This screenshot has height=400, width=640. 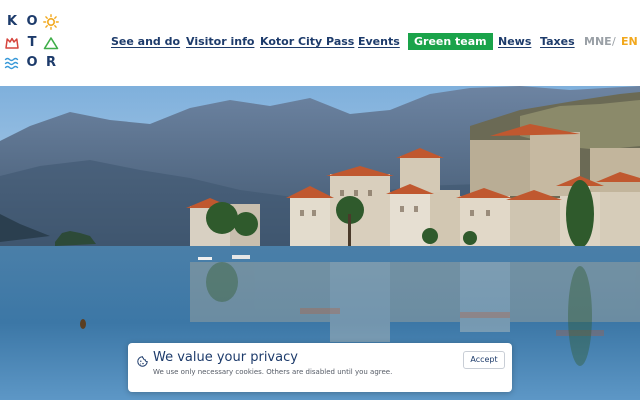 I want to click on mountain-icon, so click(x=51, y=43).